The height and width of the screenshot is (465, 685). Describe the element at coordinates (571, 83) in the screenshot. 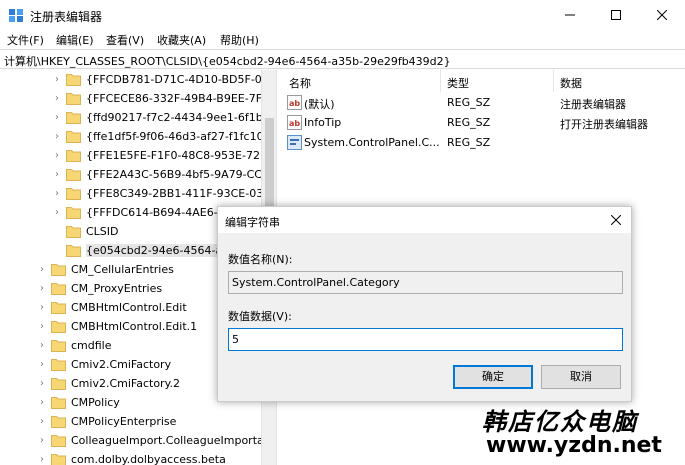

I see `column-header-data: 数据` at that location.